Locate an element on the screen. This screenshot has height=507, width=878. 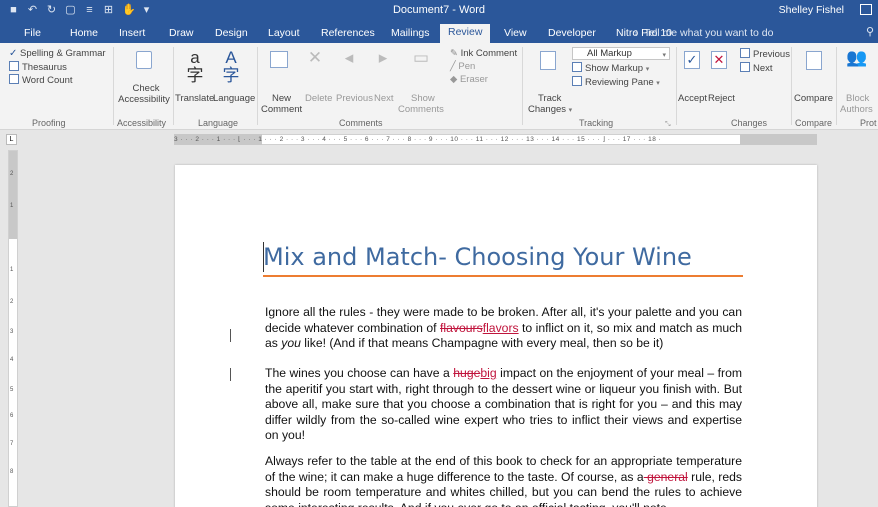
new-comment-button: New is located at coordinates (281, 98).